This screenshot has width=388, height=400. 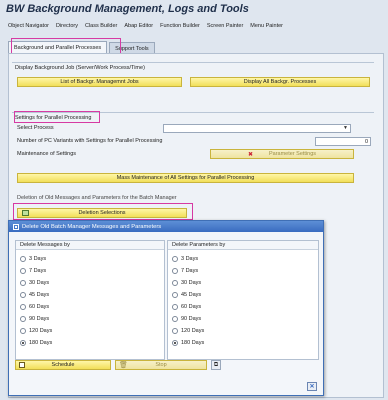 I want to click on messages-option-90: 90 Days, so click(x=34, y=319).